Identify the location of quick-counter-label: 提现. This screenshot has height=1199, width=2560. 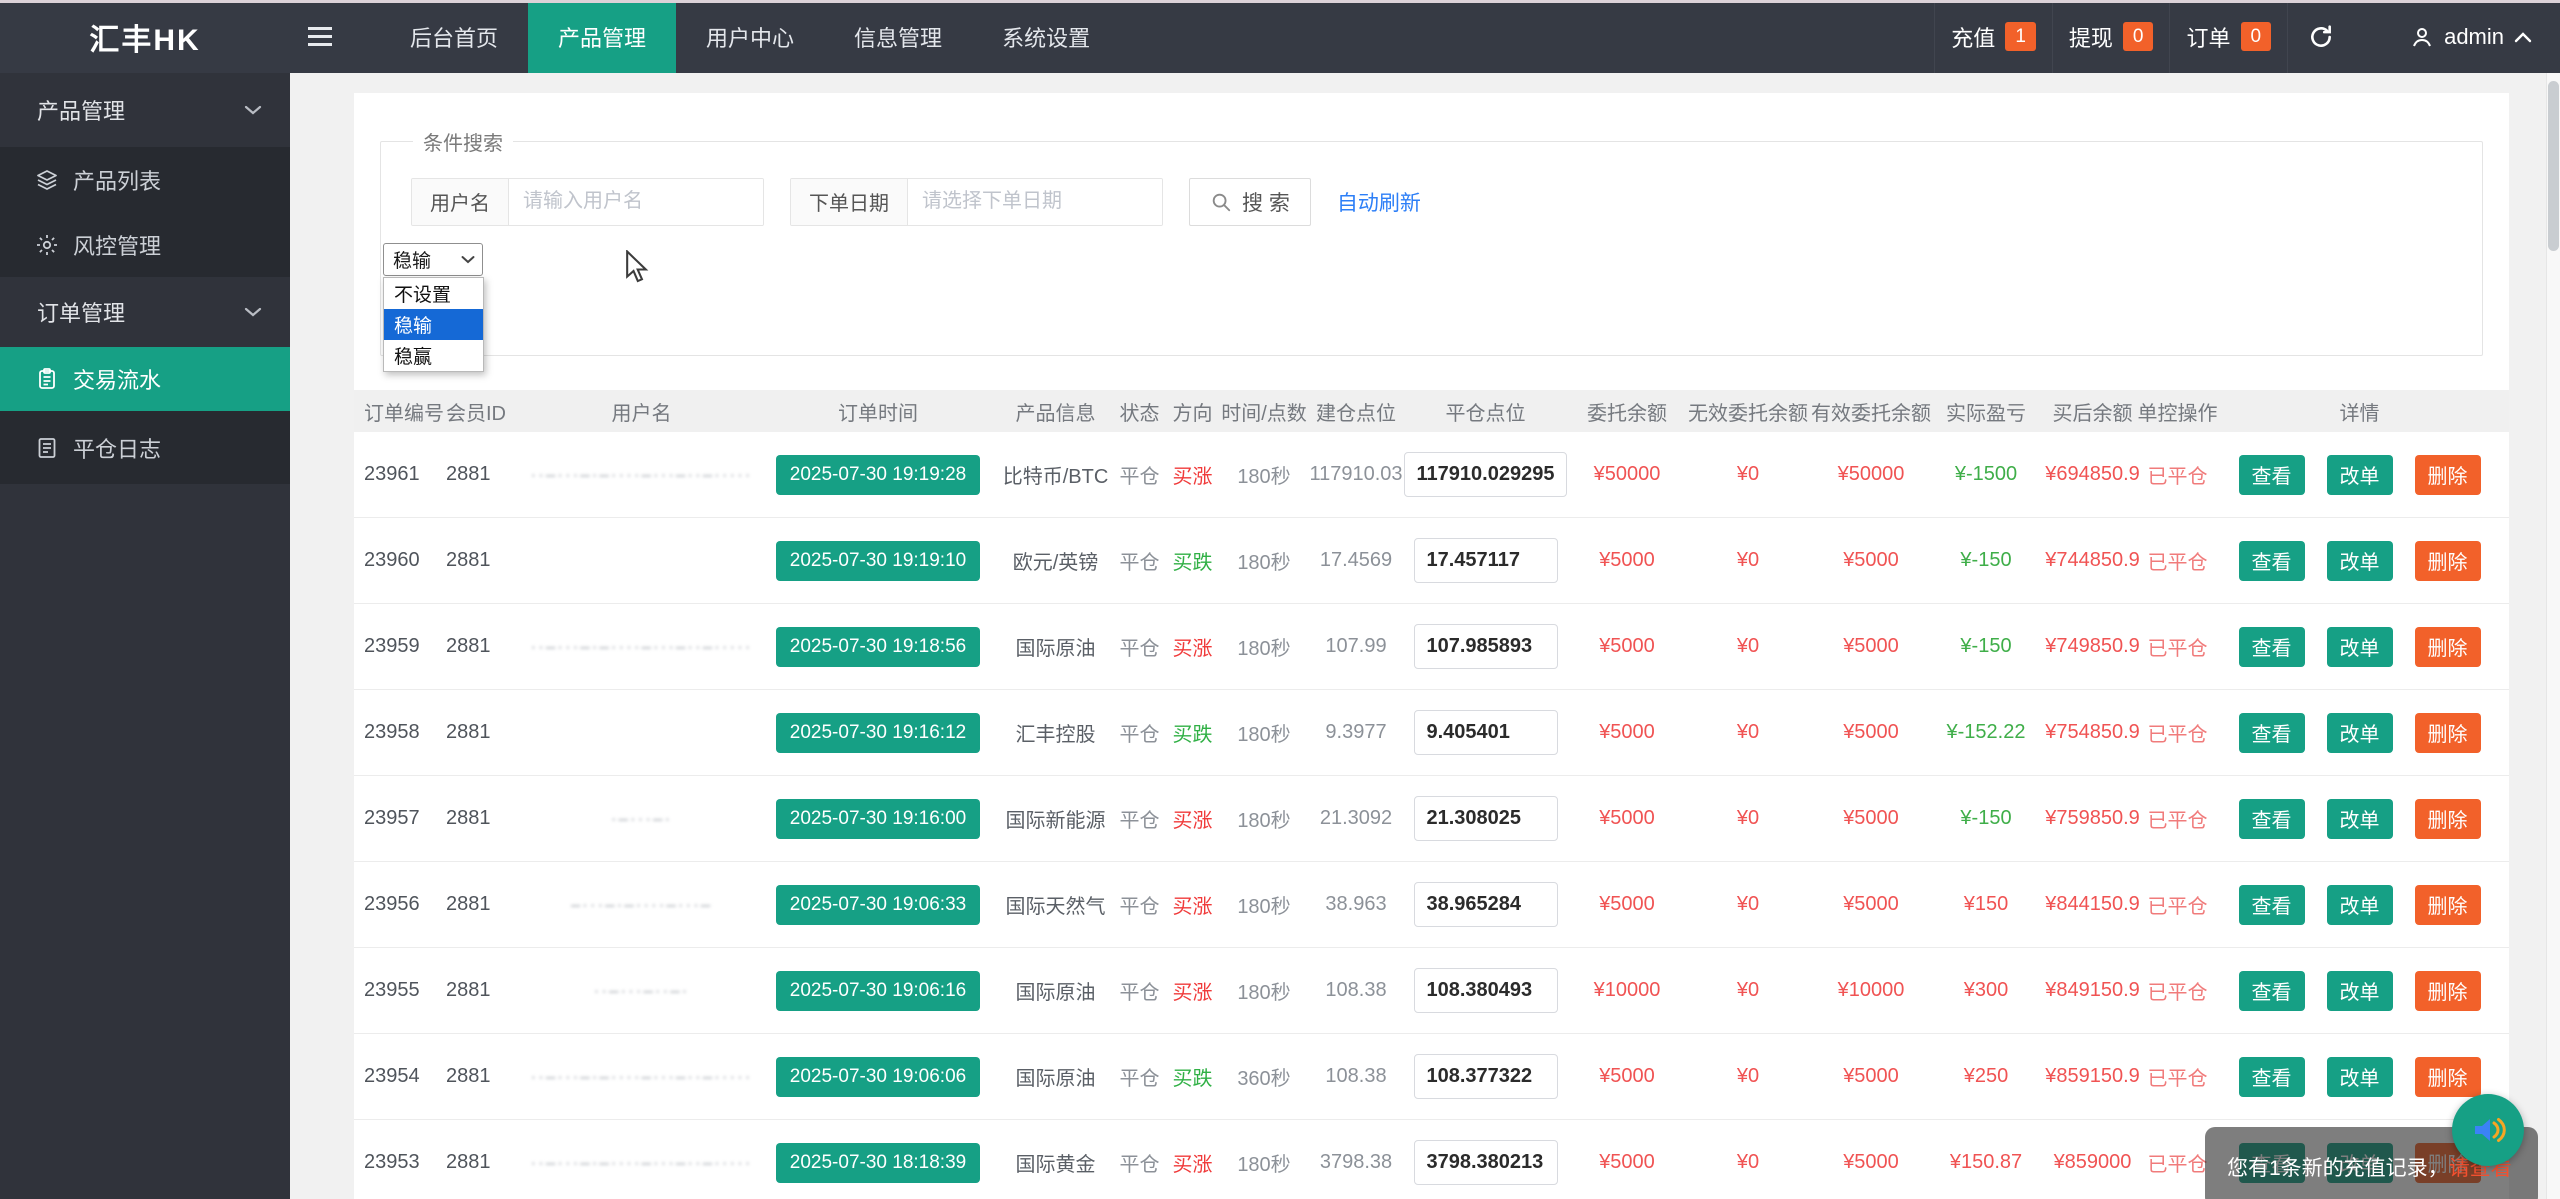
(2090, 38).